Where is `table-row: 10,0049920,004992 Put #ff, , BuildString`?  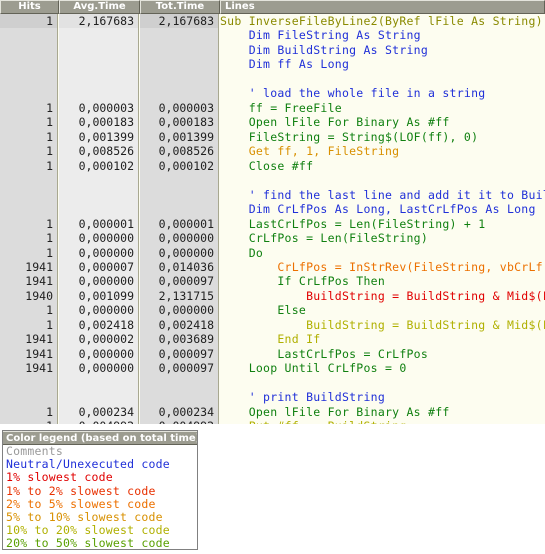
table-row: 10,0049920,004992 Put #ff, , BuildString is located at coordinates (272, 421).